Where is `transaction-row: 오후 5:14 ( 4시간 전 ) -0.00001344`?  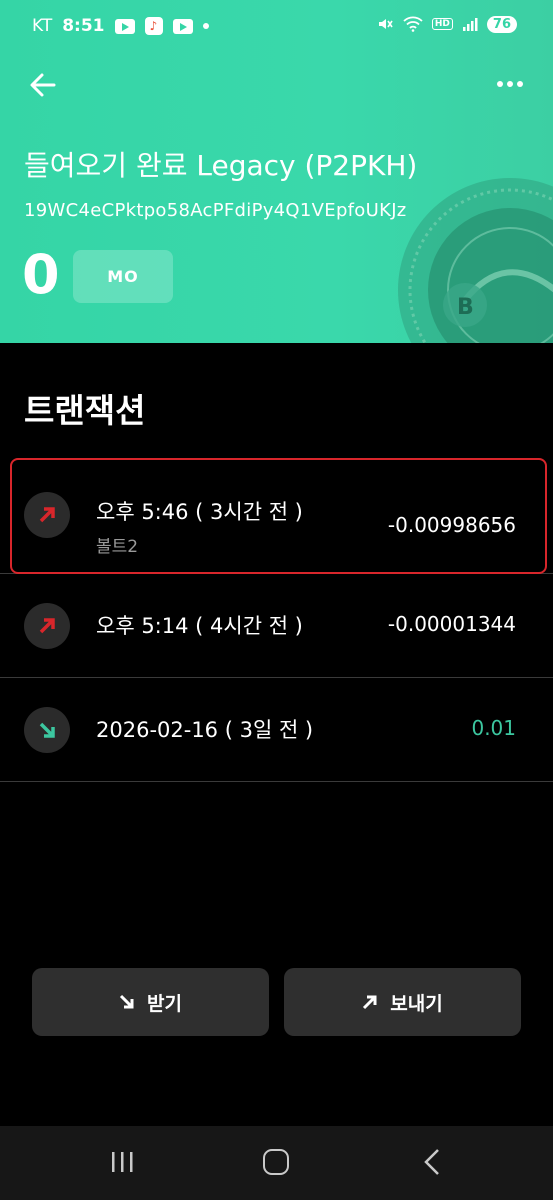 transaction-row: 오후 5:14 ( 4시간 전 ) -0.00001344 is located at coordinates (276, 626).